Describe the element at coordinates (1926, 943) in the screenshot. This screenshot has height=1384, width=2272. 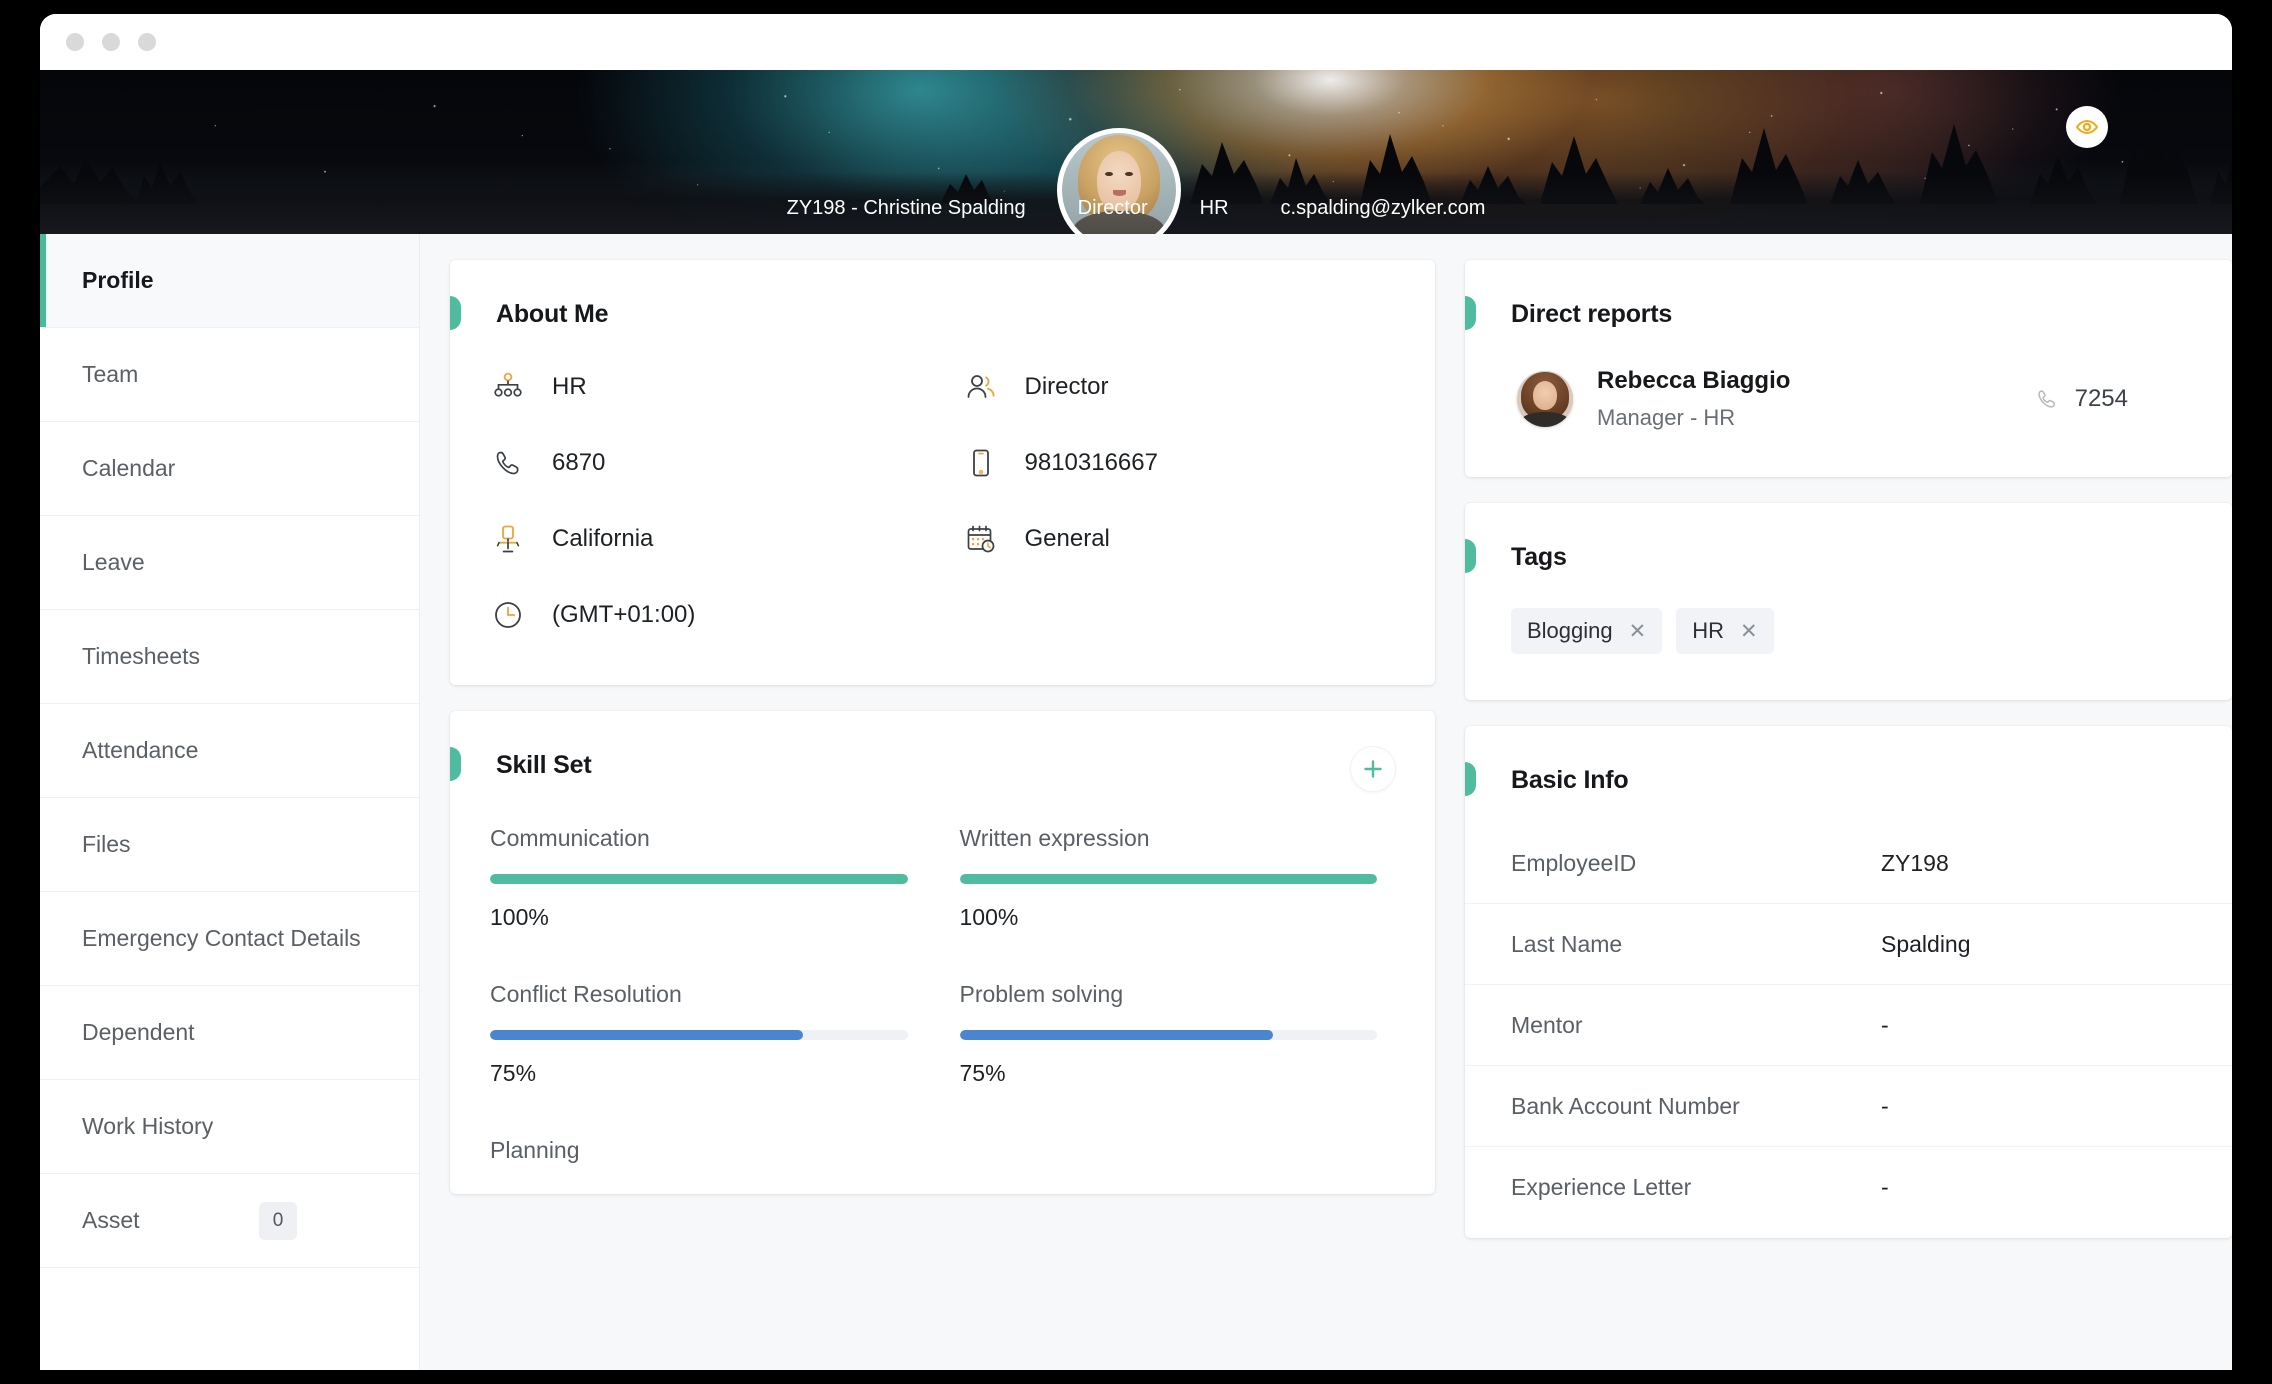
I see `basic-info-value: Spalding` at that location.